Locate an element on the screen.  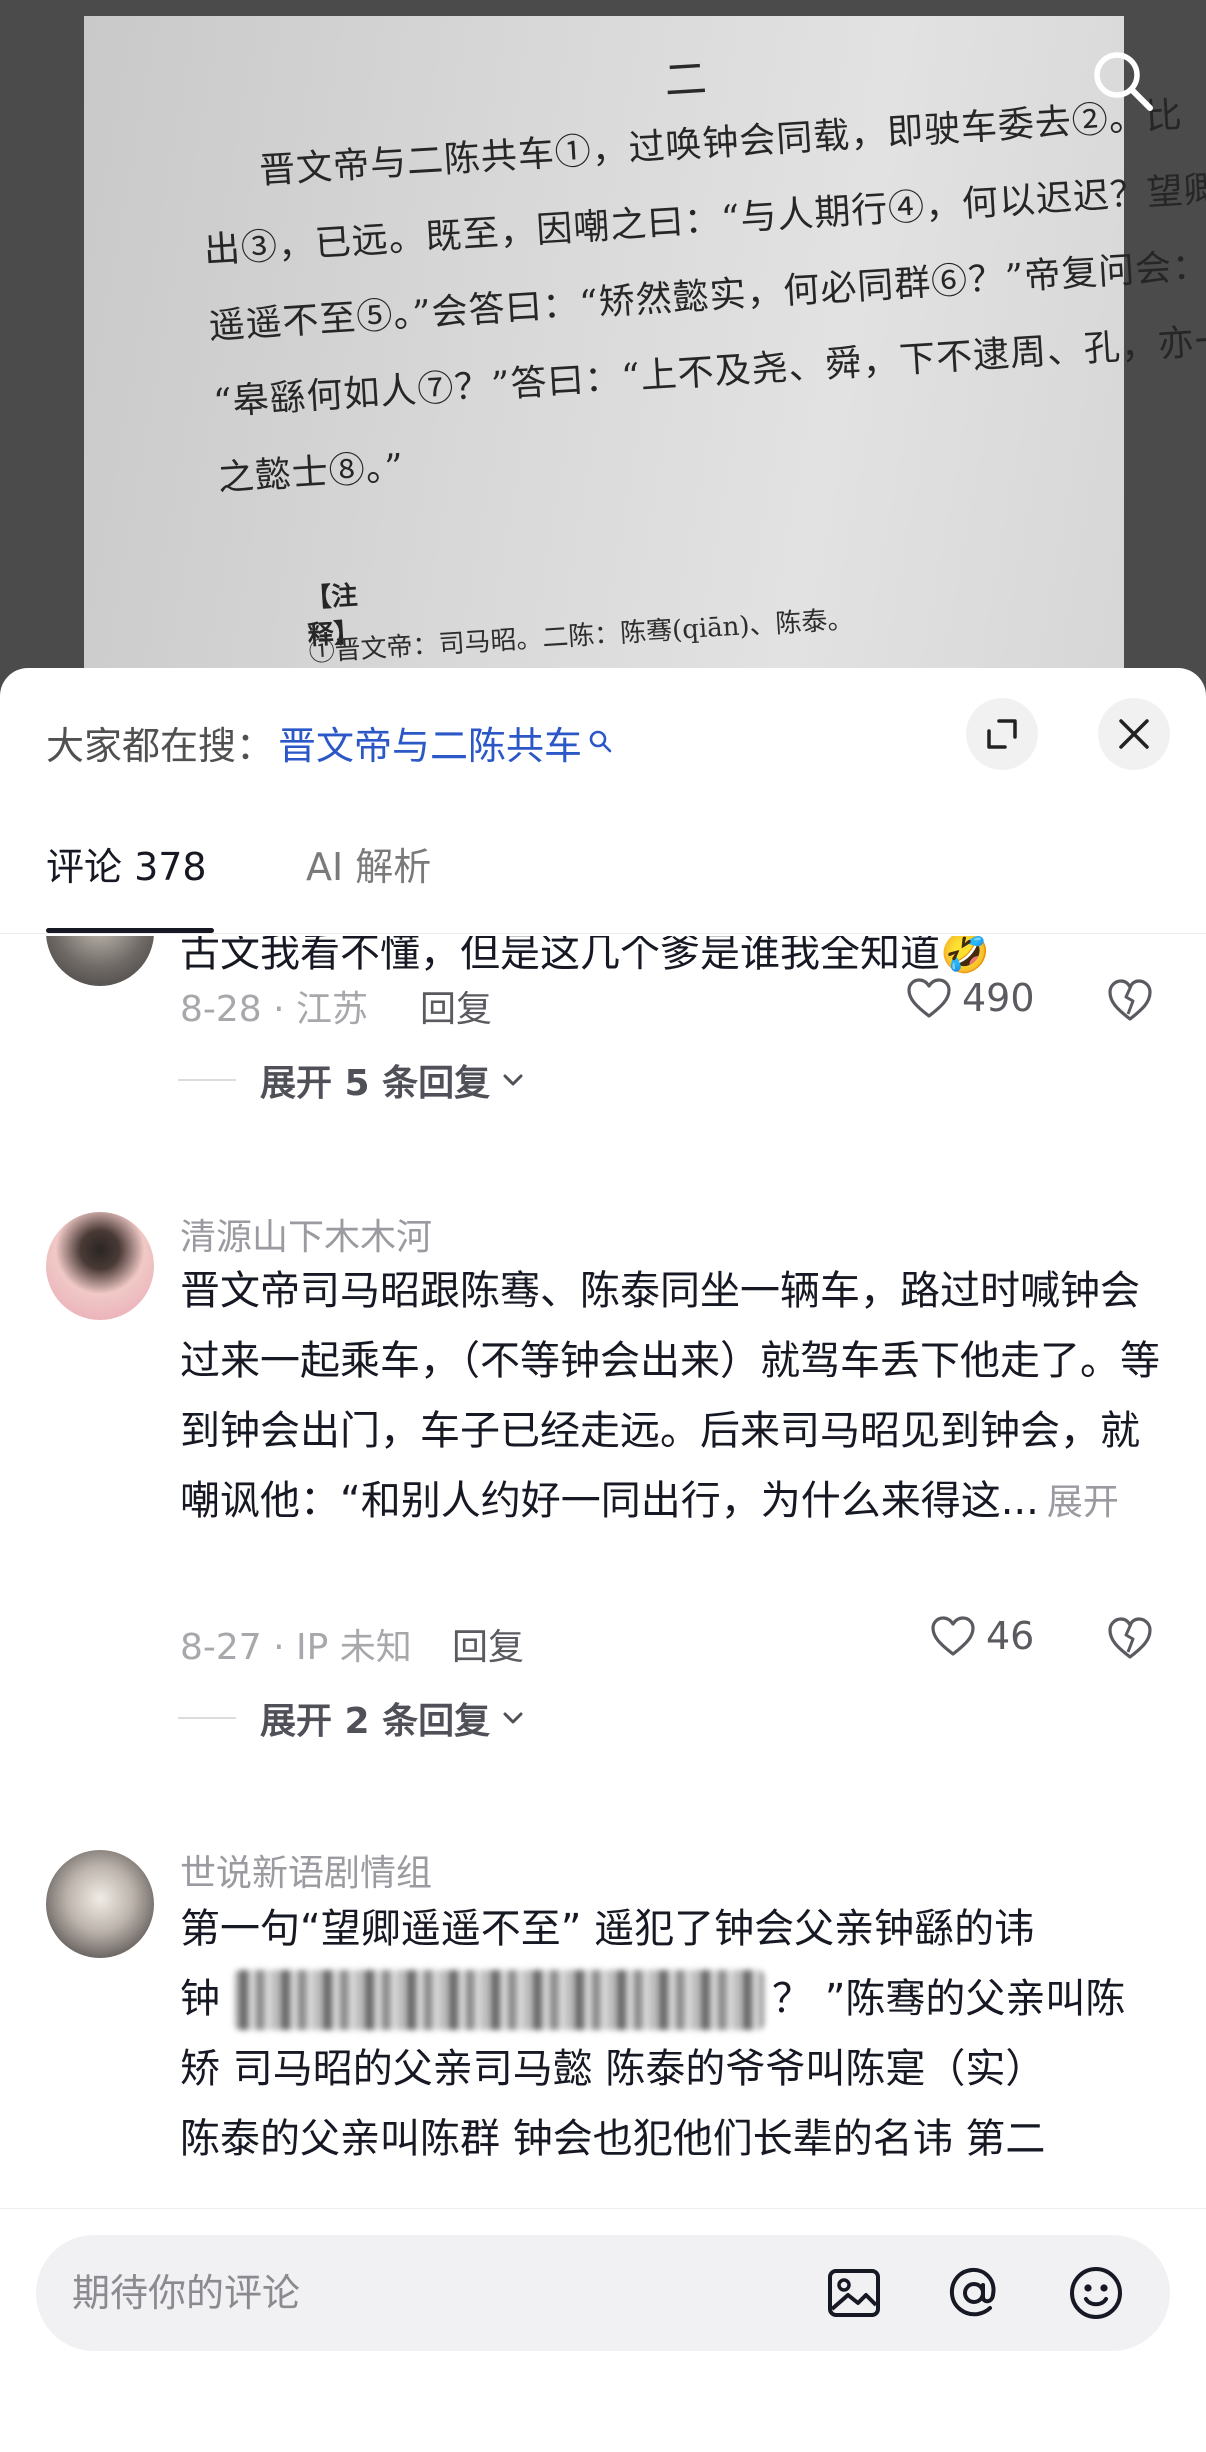
expand-replies-label: 展开 5 条回复 is located at coordinates (375, 1083).